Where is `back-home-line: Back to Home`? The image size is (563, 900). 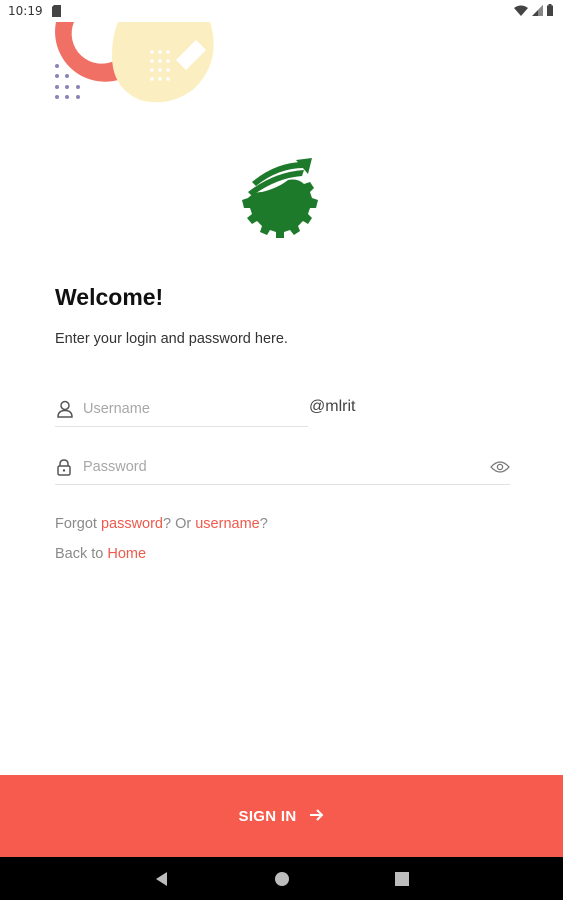
back-home-line: Back to Home is located at coordinates (100, 554).